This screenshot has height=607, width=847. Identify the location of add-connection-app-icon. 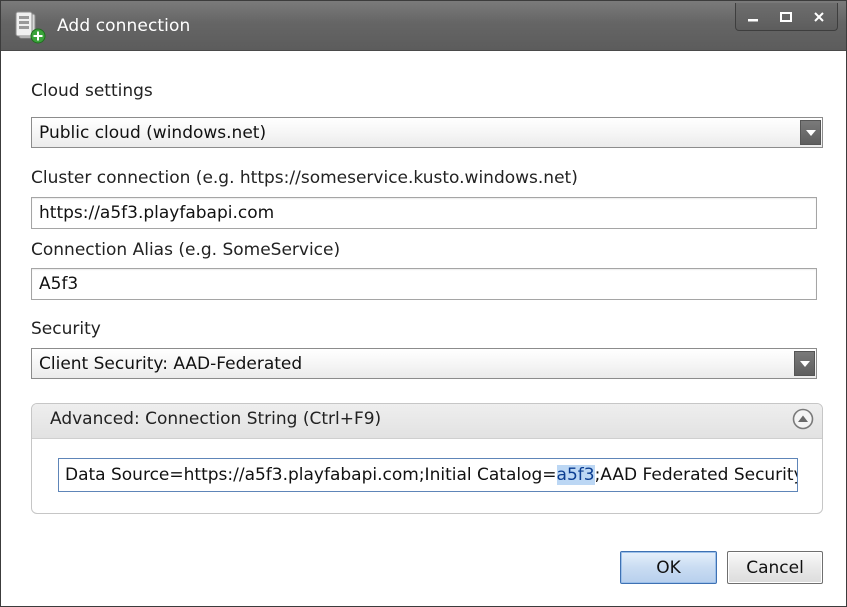
(30, 27).